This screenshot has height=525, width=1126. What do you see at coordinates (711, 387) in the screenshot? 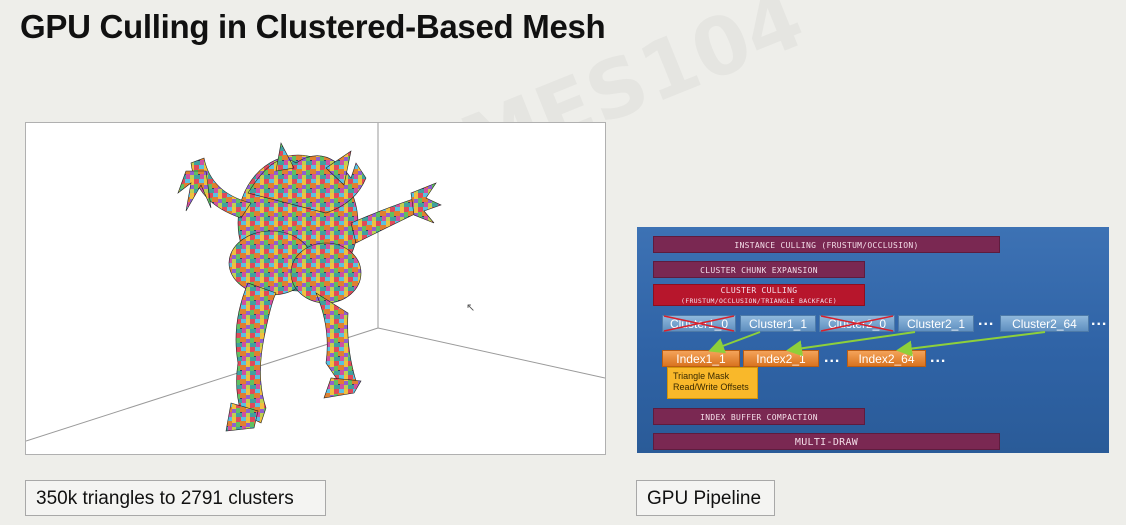
I see `mask-note-line2: Read/Write Offsets` at bounding box center [711, 387].